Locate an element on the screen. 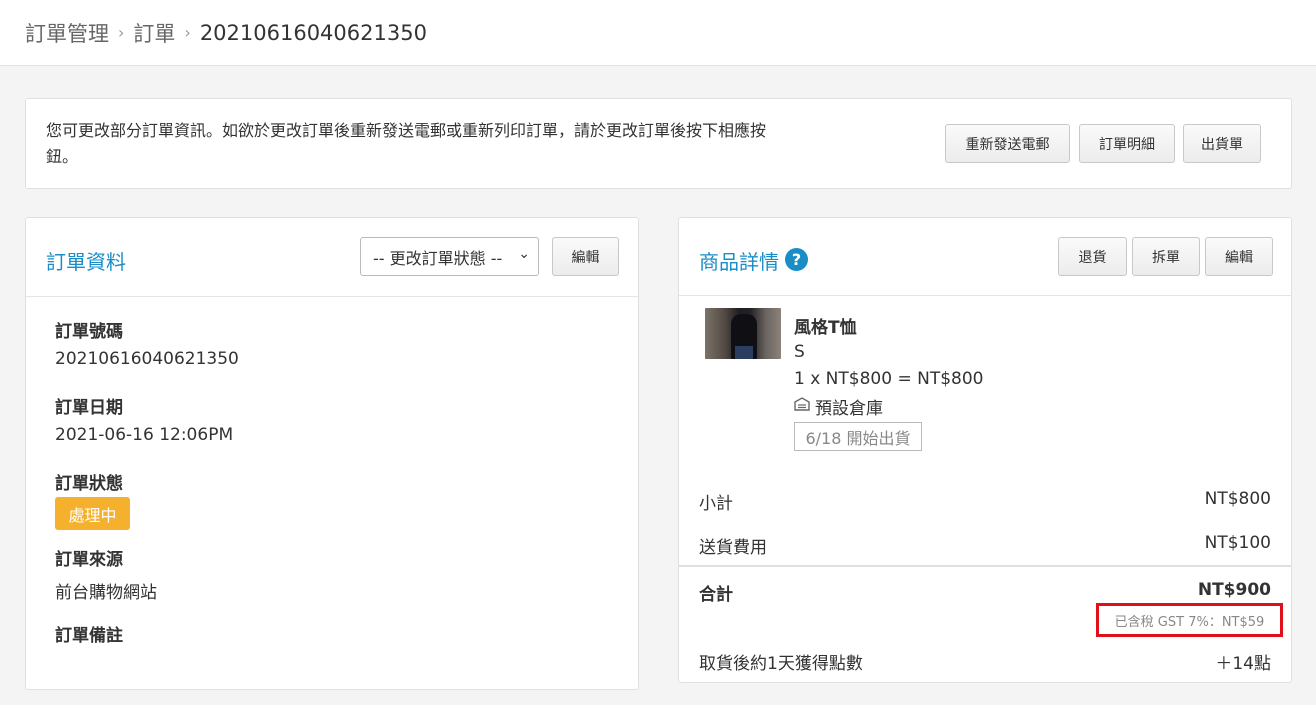 The width and height of the screenshot is (1316, 705). points-value: ＋14點 is located at coordinates (1243, 664).